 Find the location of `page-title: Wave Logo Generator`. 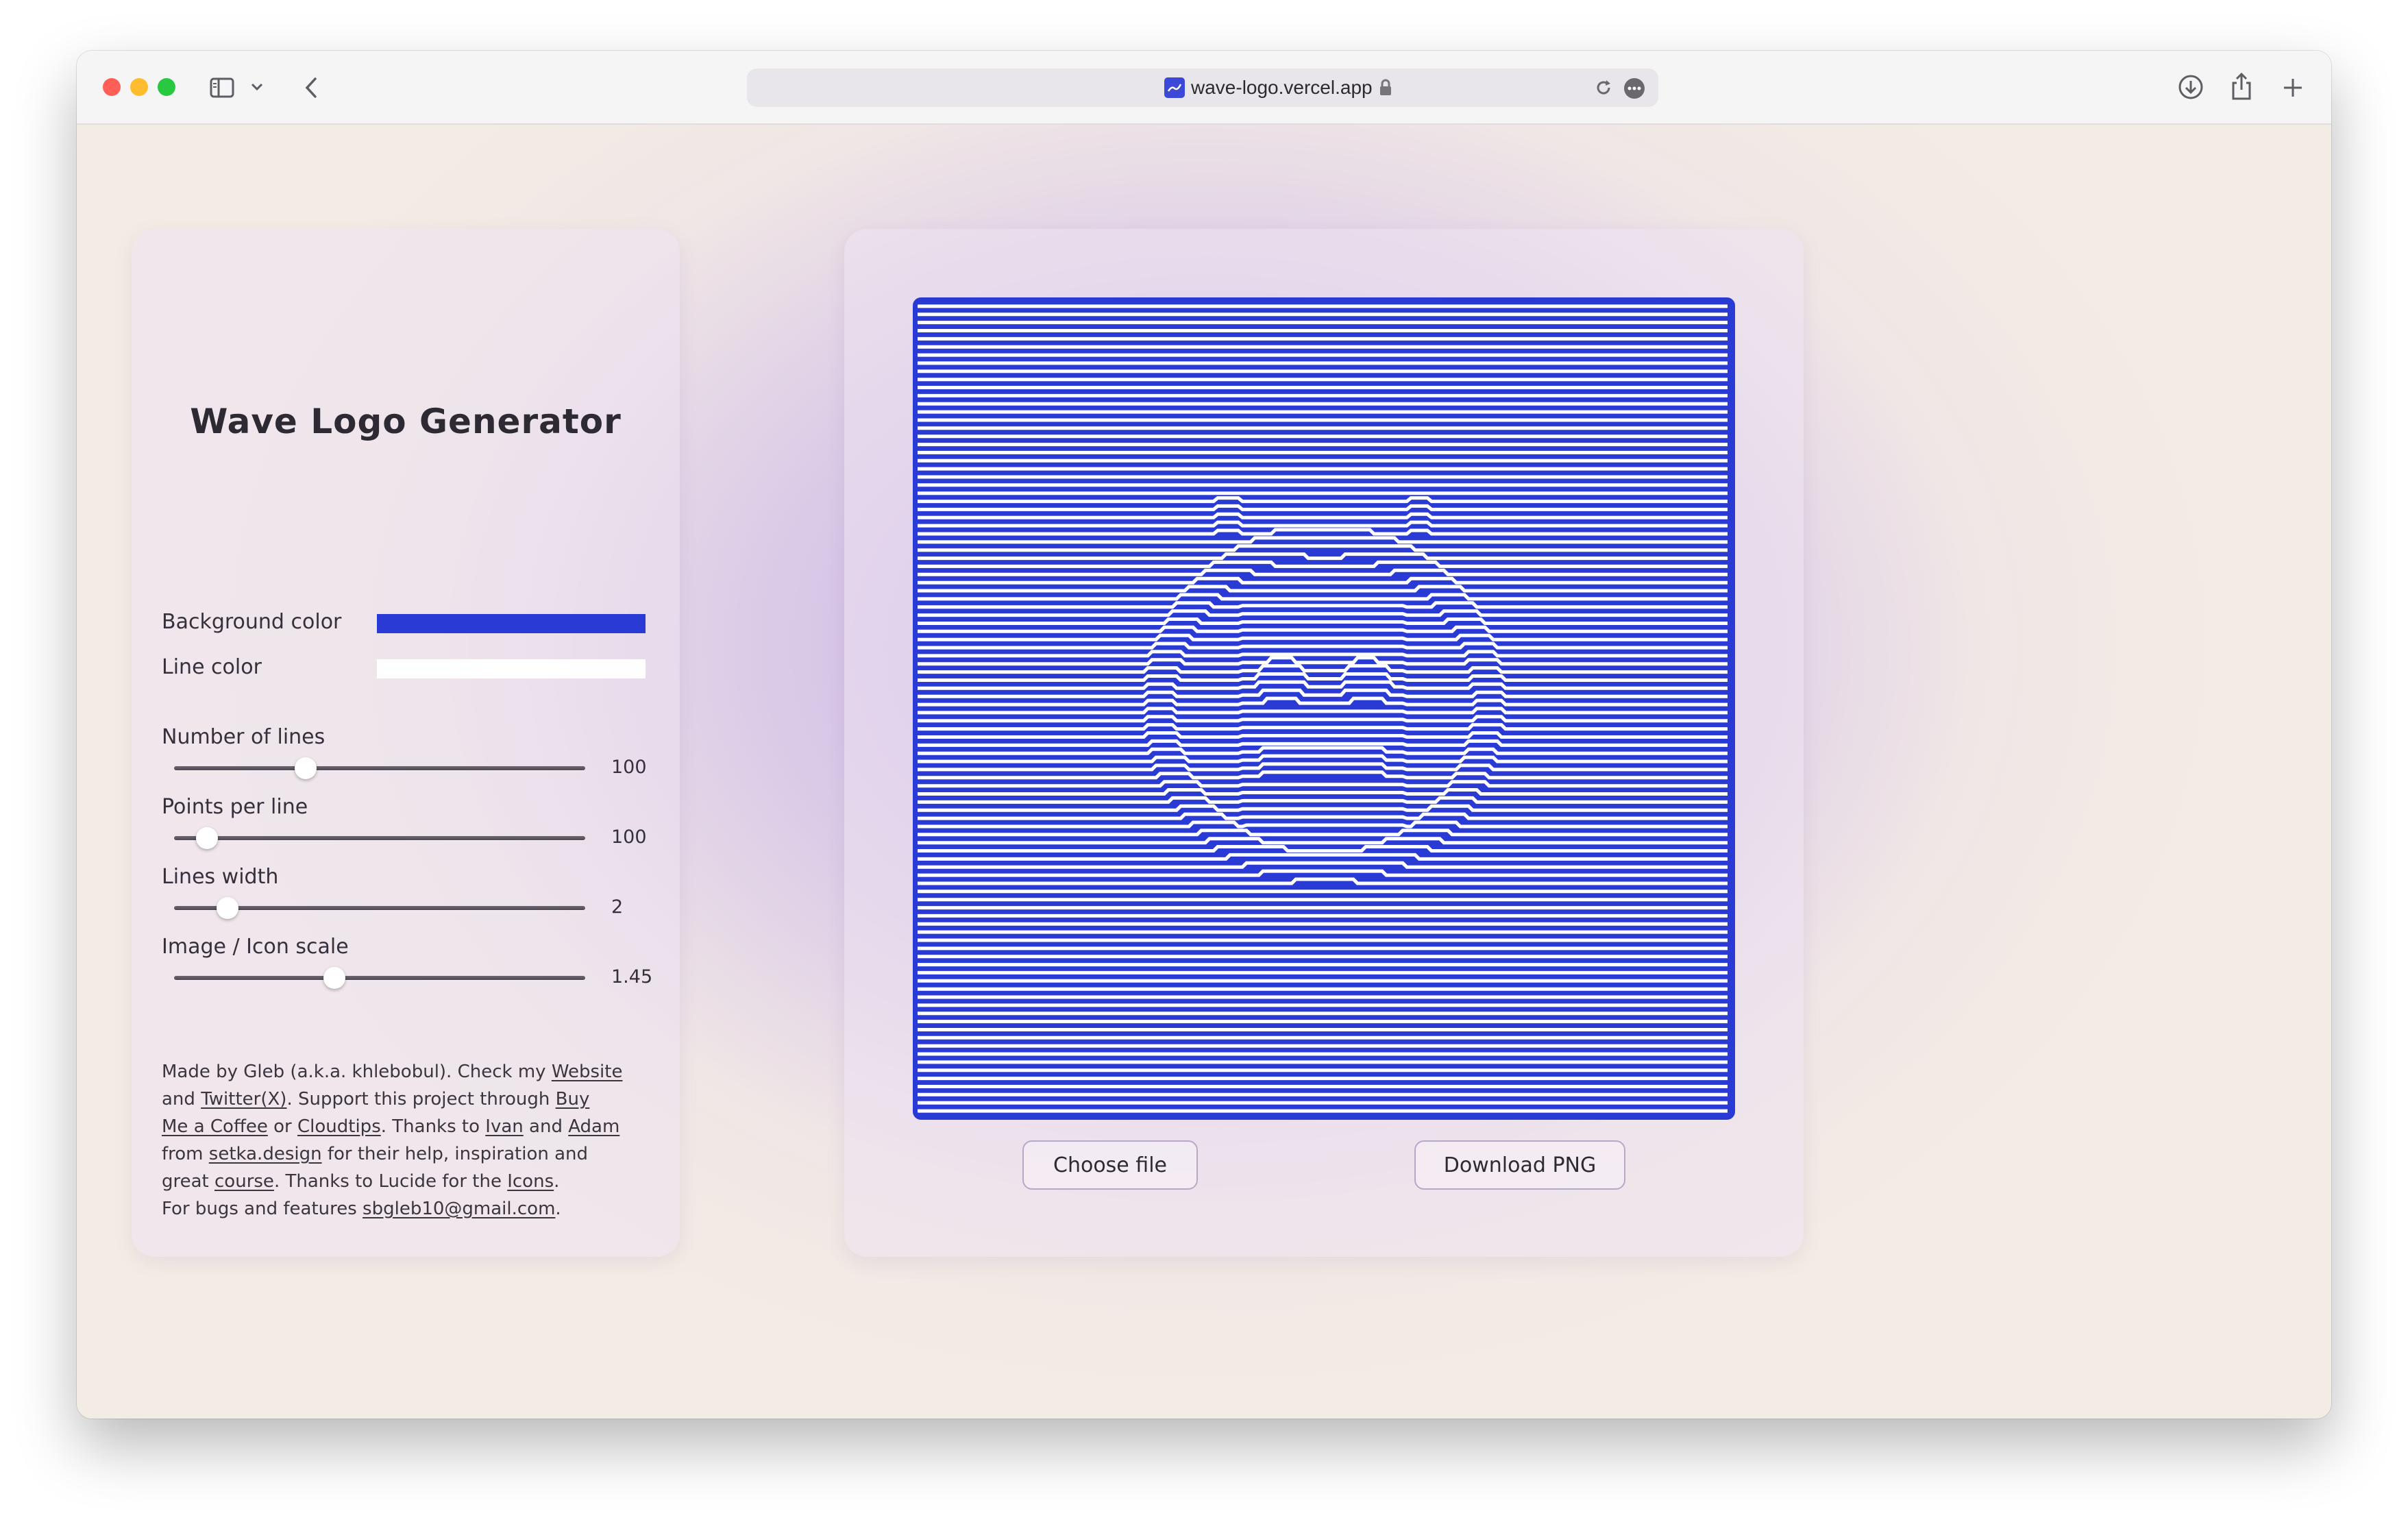

page-title: Wave Logo Generator is located at coordinates (406, 421).